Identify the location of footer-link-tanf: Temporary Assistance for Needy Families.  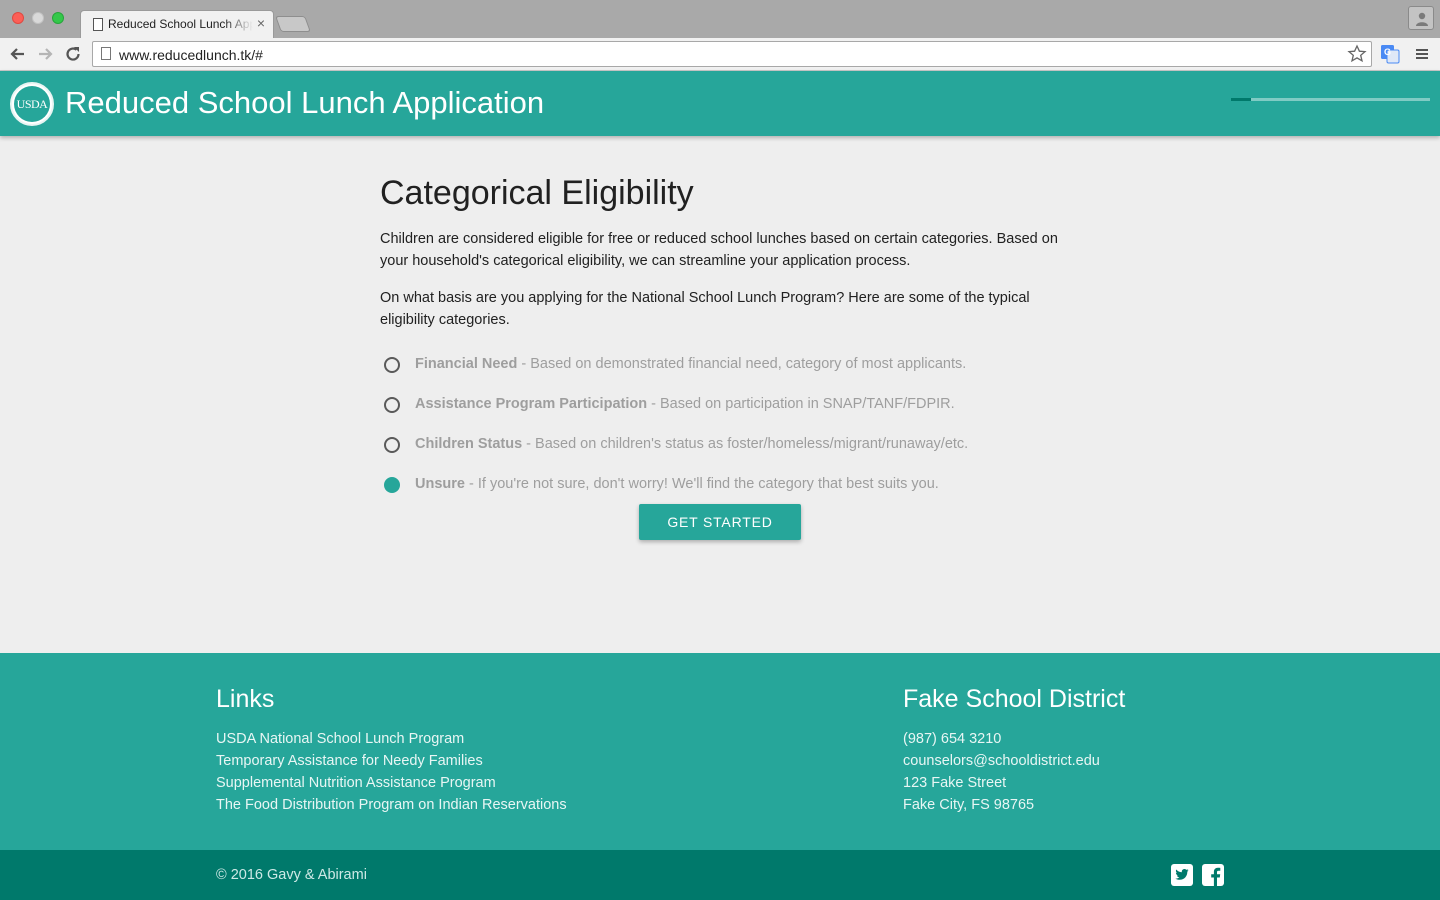
(391, 761).